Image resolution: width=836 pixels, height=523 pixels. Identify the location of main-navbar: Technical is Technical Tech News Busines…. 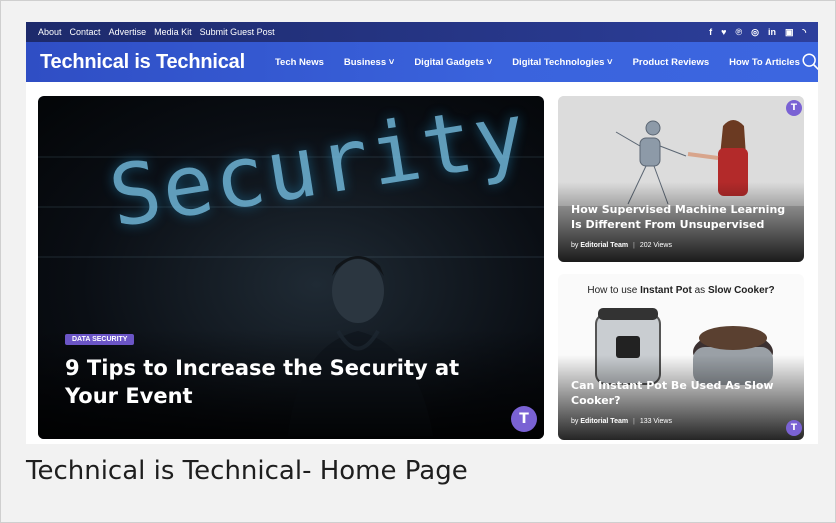
(422, 62).